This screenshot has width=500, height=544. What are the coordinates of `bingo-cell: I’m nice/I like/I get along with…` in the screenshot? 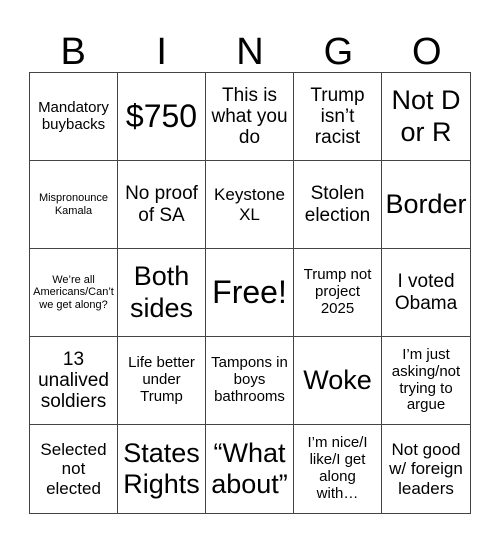 It's located at (338, 469).